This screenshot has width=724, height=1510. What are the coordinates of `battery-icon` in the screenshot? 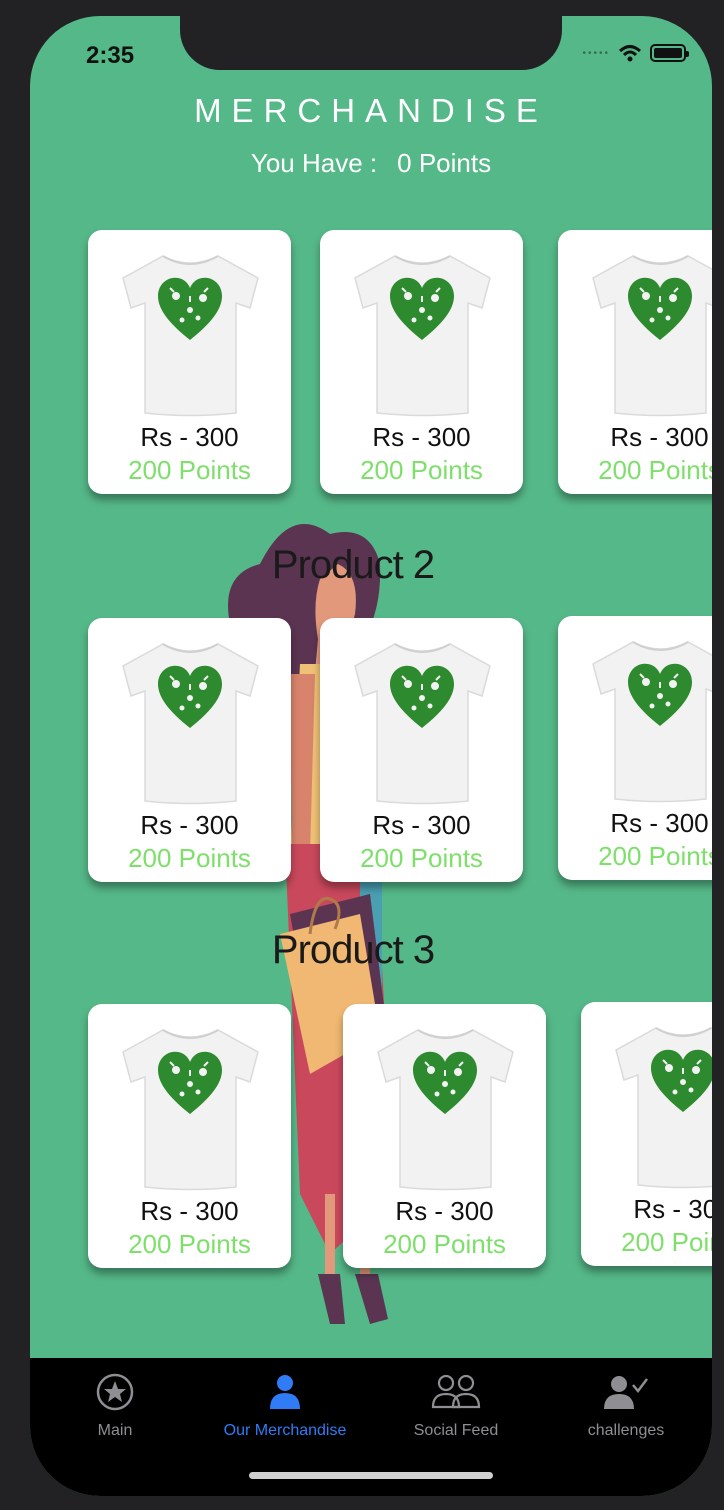 It's located at (669, 53).